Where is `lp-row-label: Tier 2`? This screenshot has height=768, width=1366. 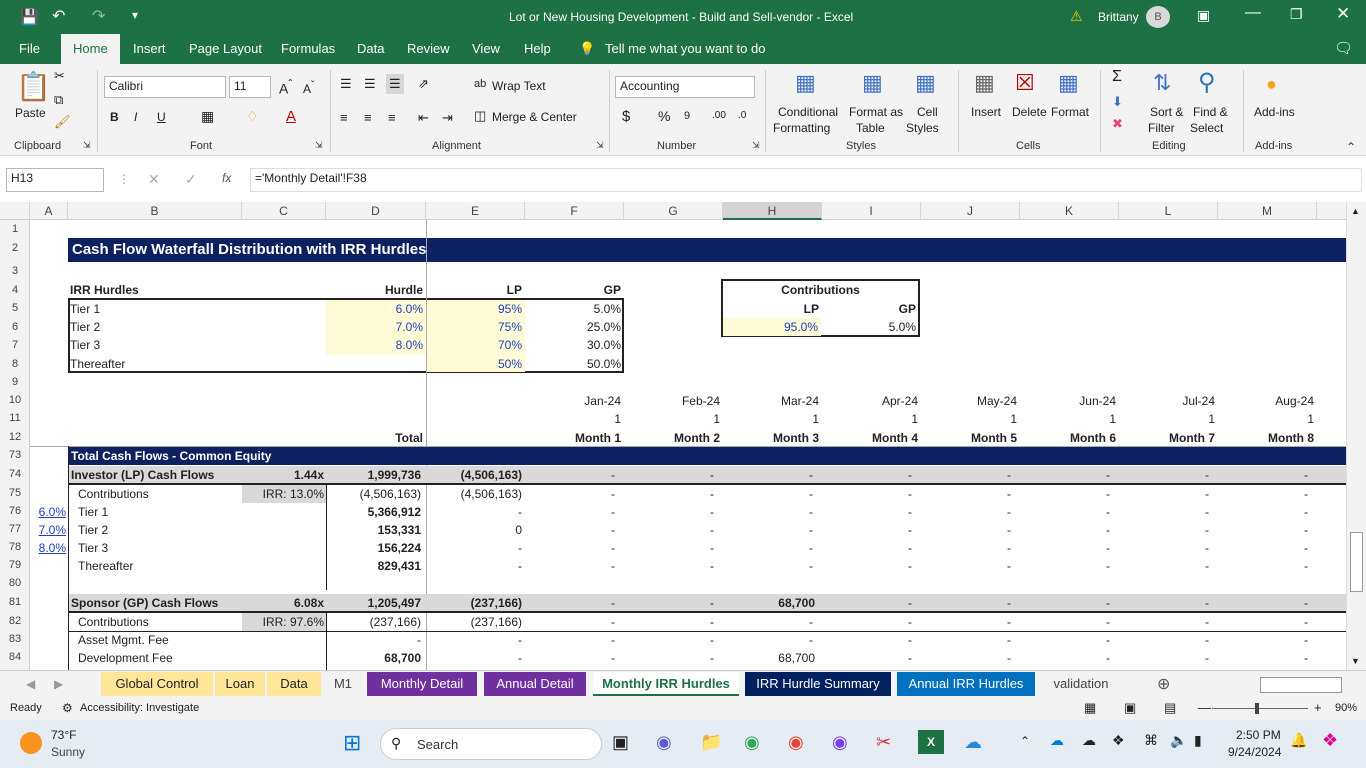 lp-row-label: Tier 2 is located at coordinates (93, 530).